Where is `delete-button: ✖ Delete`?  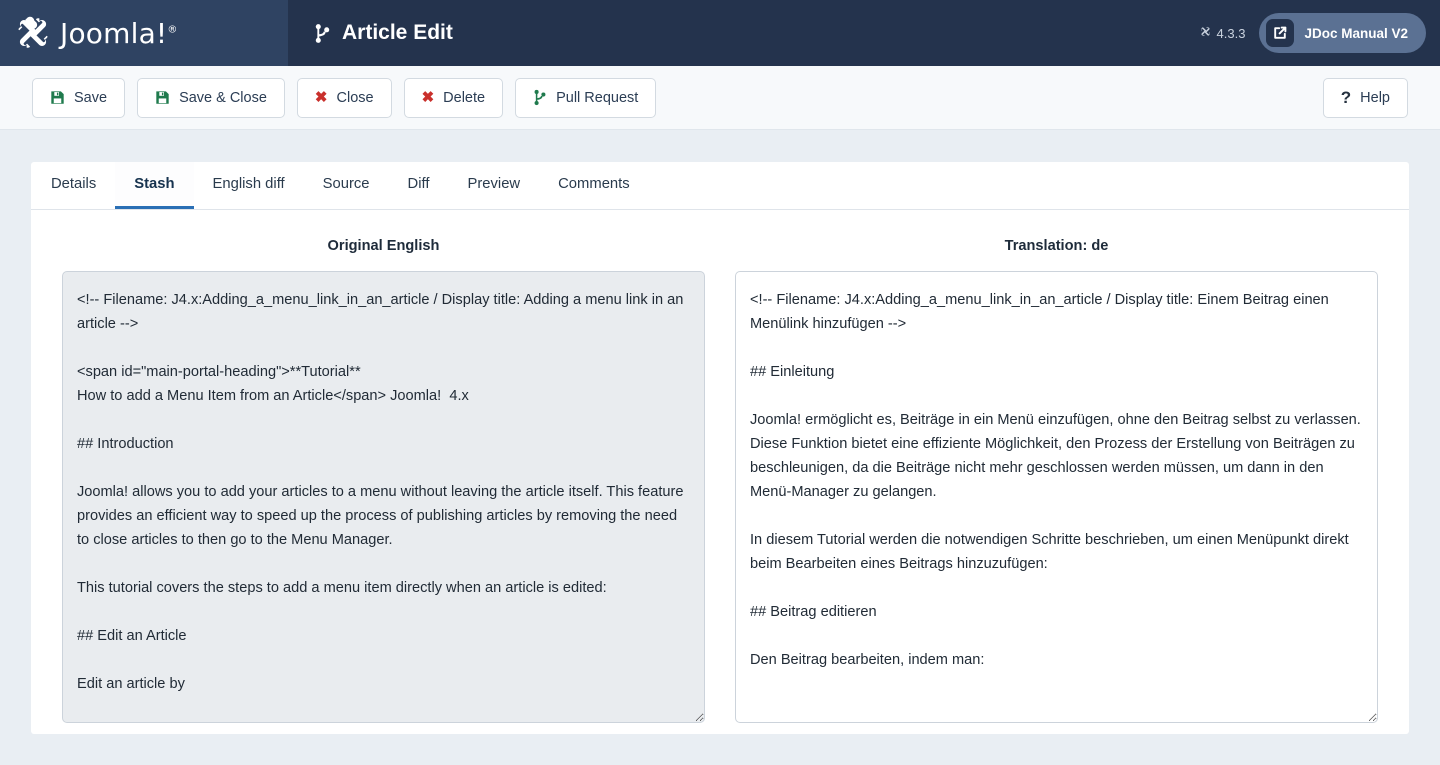 delete-button: ✖ Delete is located at coordinates (453, 97).